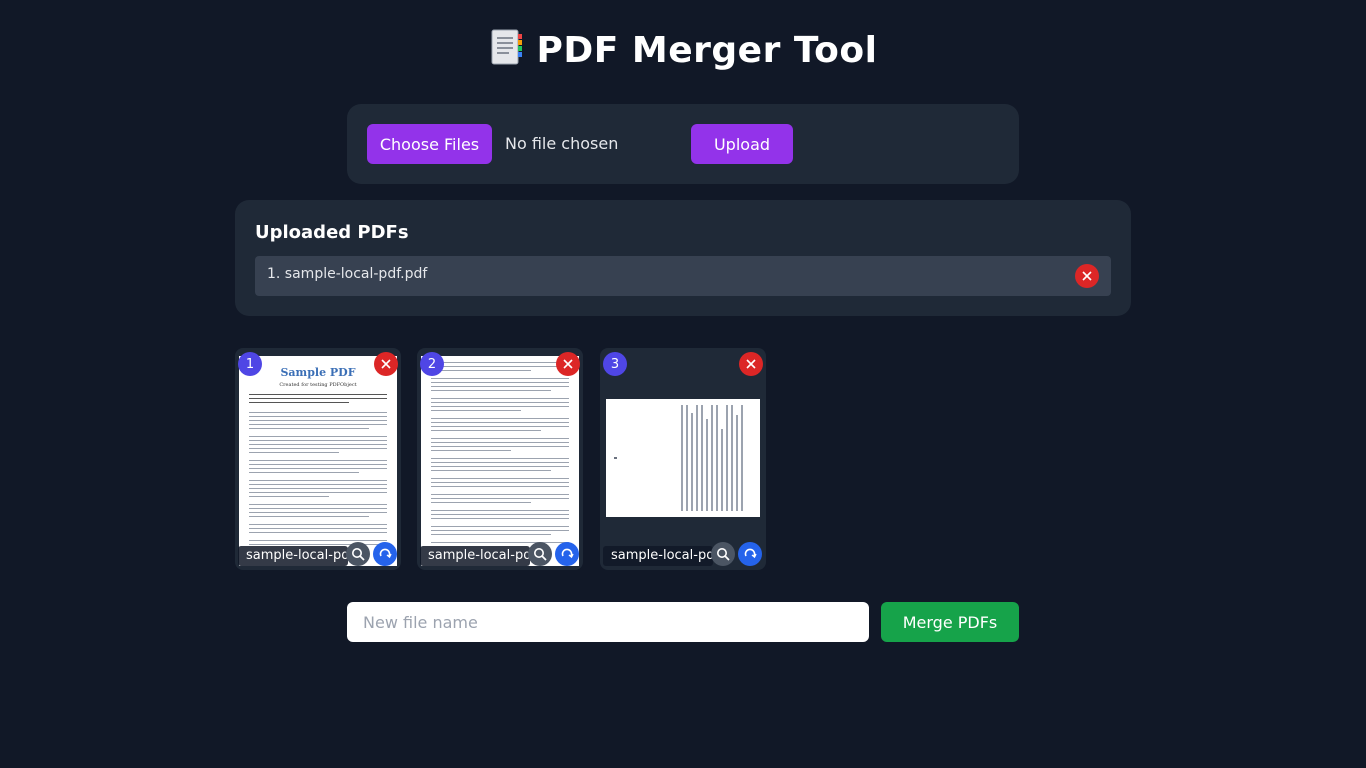 The width and height of the screenshot is (1366, 768). Describe the element at coordinates (347, 274) in the screenshot. I see `list-item-label: 1. sample-local-pdf.pdf` at that location.